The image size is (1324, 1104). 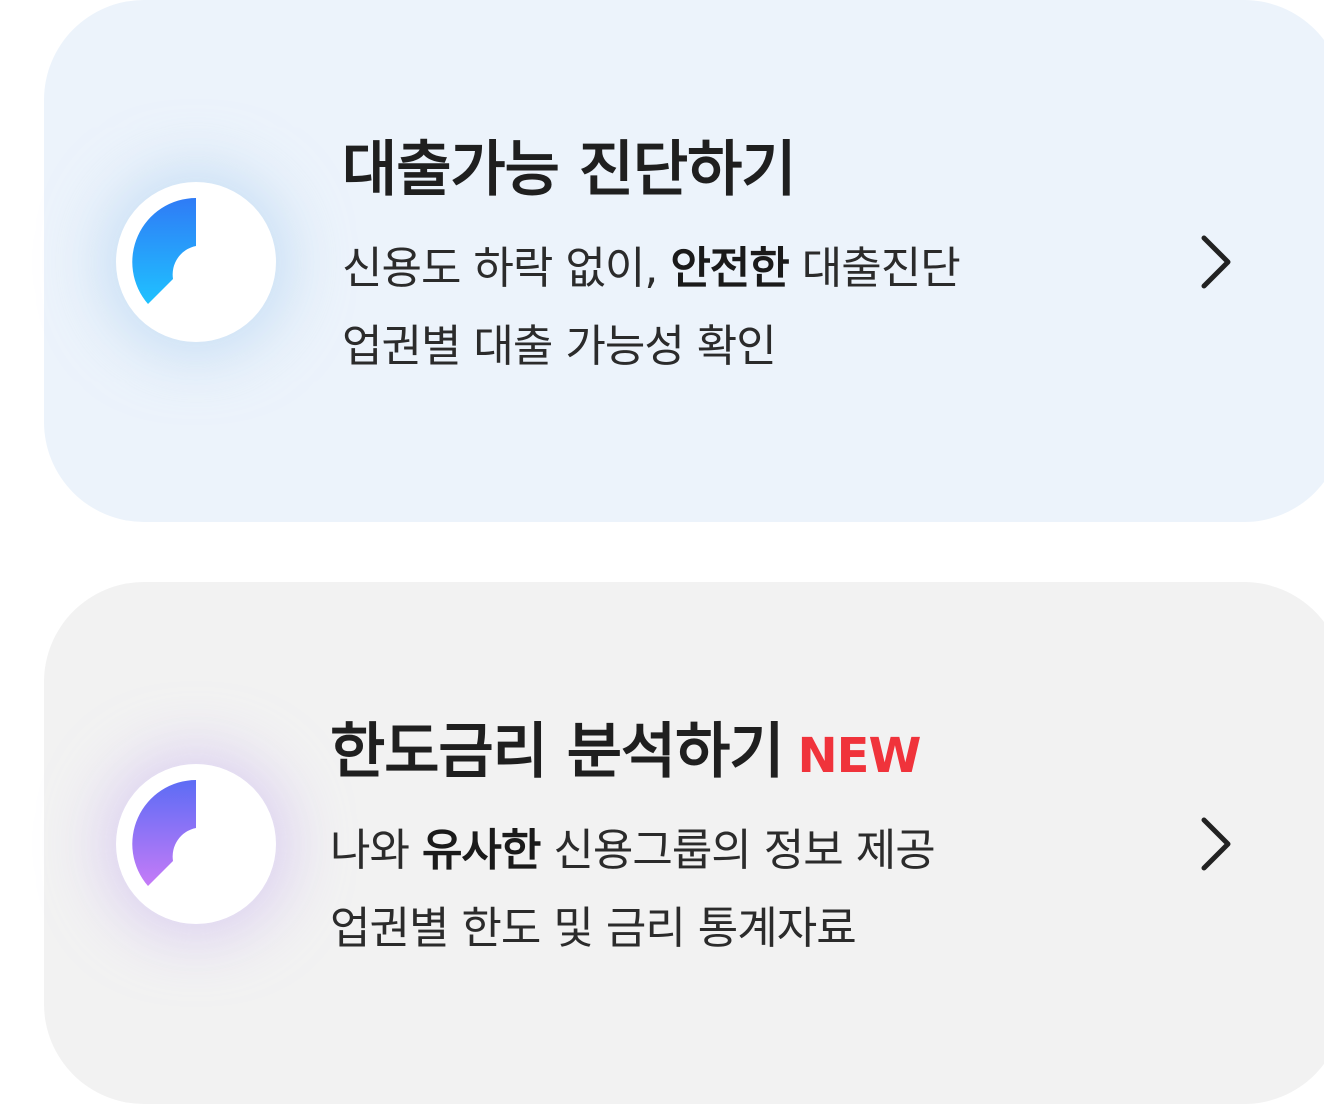 I want to click on card-title: 대출가능 진단하기, so click(x=569, y=170).